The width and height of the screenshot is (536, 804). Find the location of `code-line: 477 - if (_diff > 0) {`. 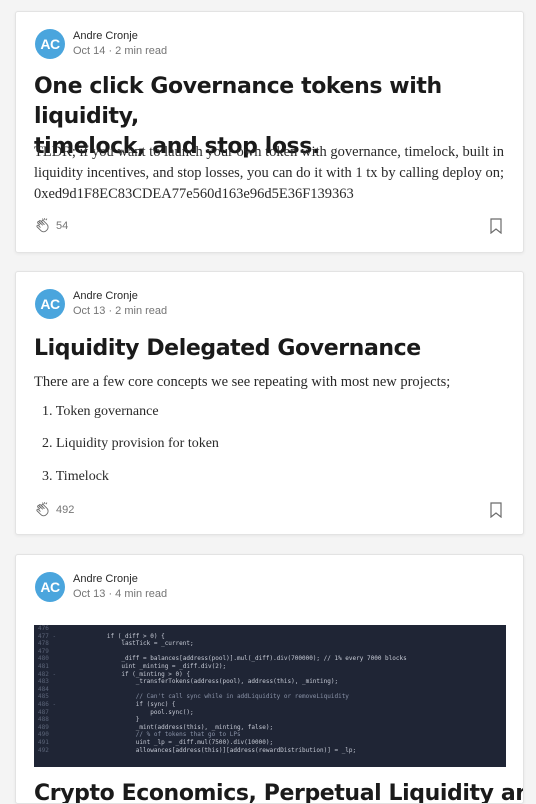

code-line: 477 - if (_diff > 0) { is located at coordinates (270, 637).